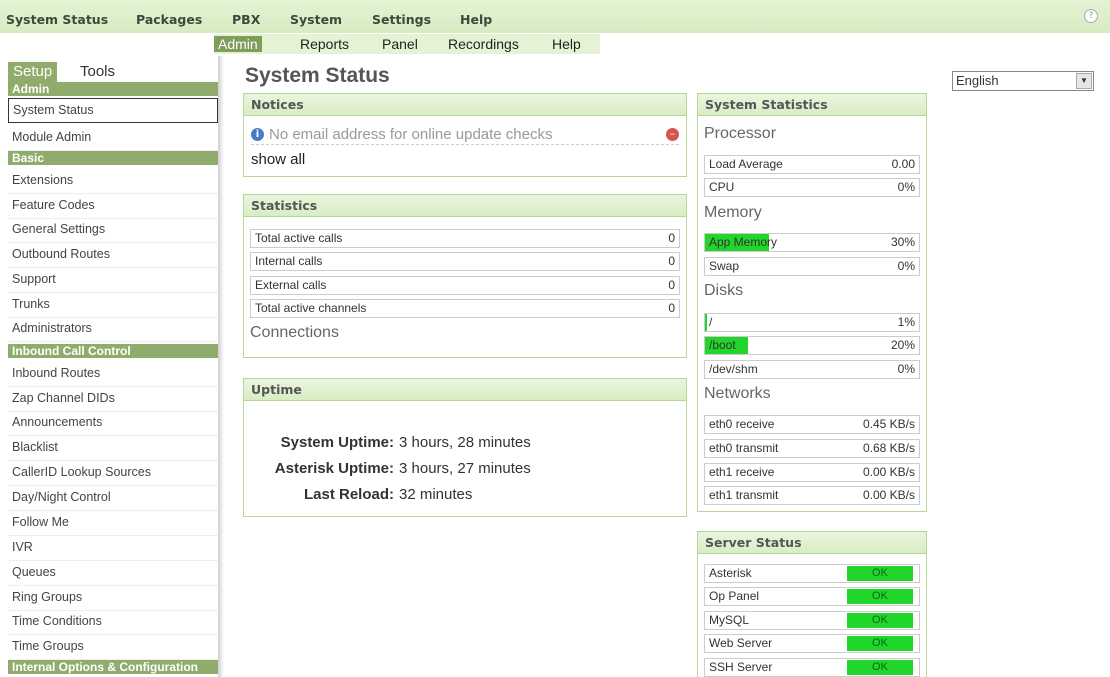  I want to click on subnav-recordings: Recordings, so click(483, 44).